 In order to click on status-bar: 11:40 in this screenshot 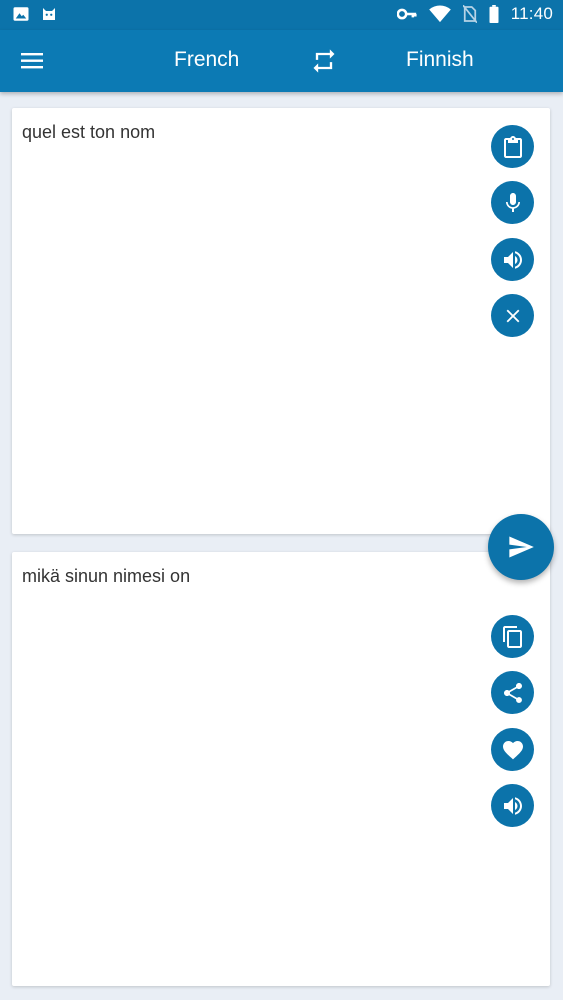, I will do `click(281, 15)`.